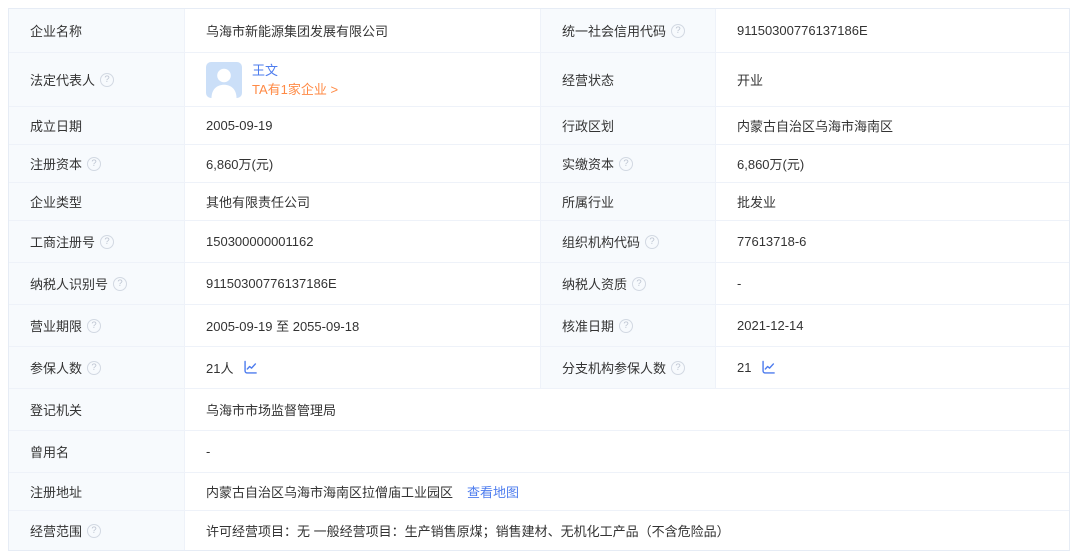 The height and width of the screenshot is (552, 1080). Describe the element at coordinates (588, 326) in the screenshot. I see `approval-date-label: 核准日期` at that location.